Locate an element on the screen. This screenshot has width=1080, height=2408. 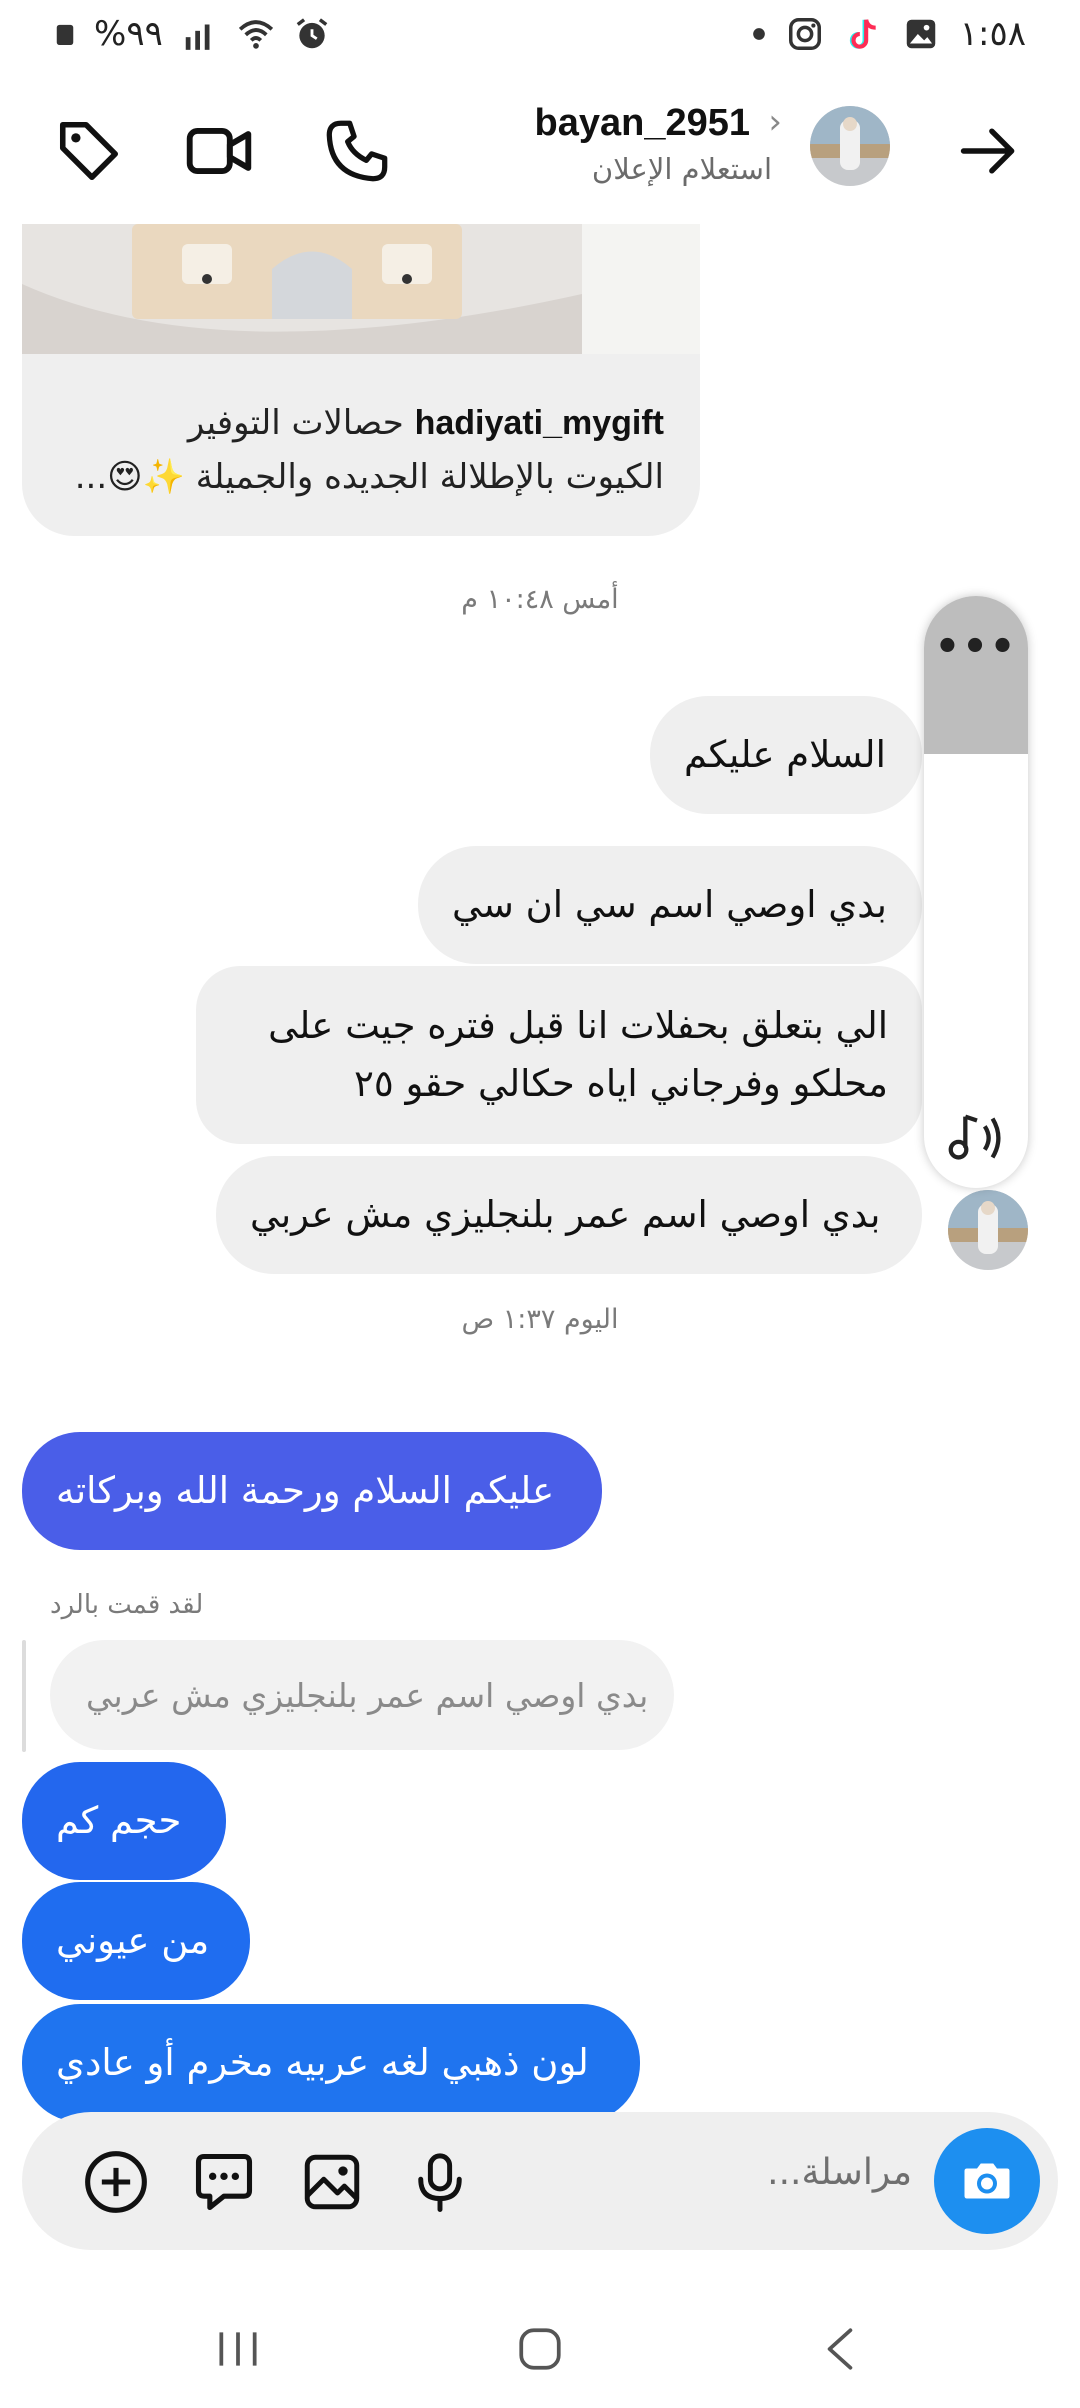
sender-avatar is located at coordinates (988, 1230).